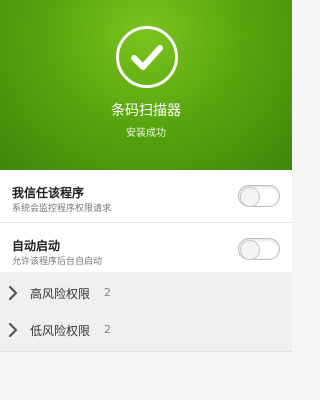  I want to click on low-risk-count: 2, so click(107, 329).